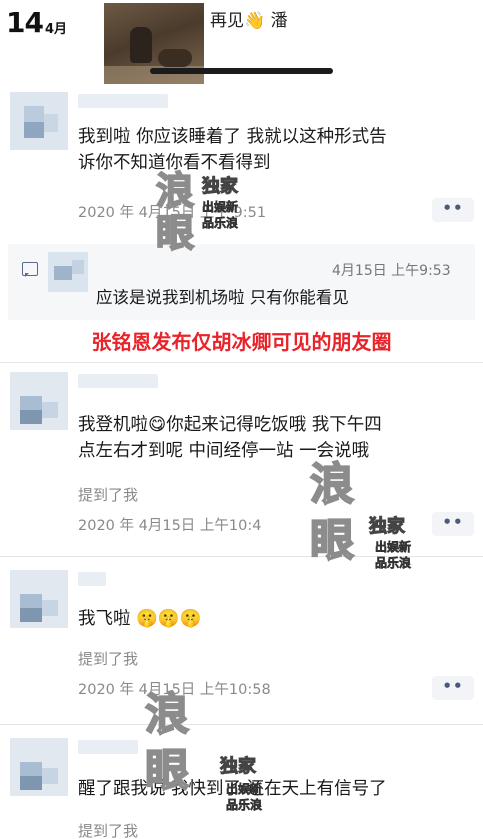 This screenshot has width=483, height=839. What do you see at coordinates (391, 271) in the screenshot?
I see `comment-time: 4月15日 上午9:53` at bounding box center [391, 271].